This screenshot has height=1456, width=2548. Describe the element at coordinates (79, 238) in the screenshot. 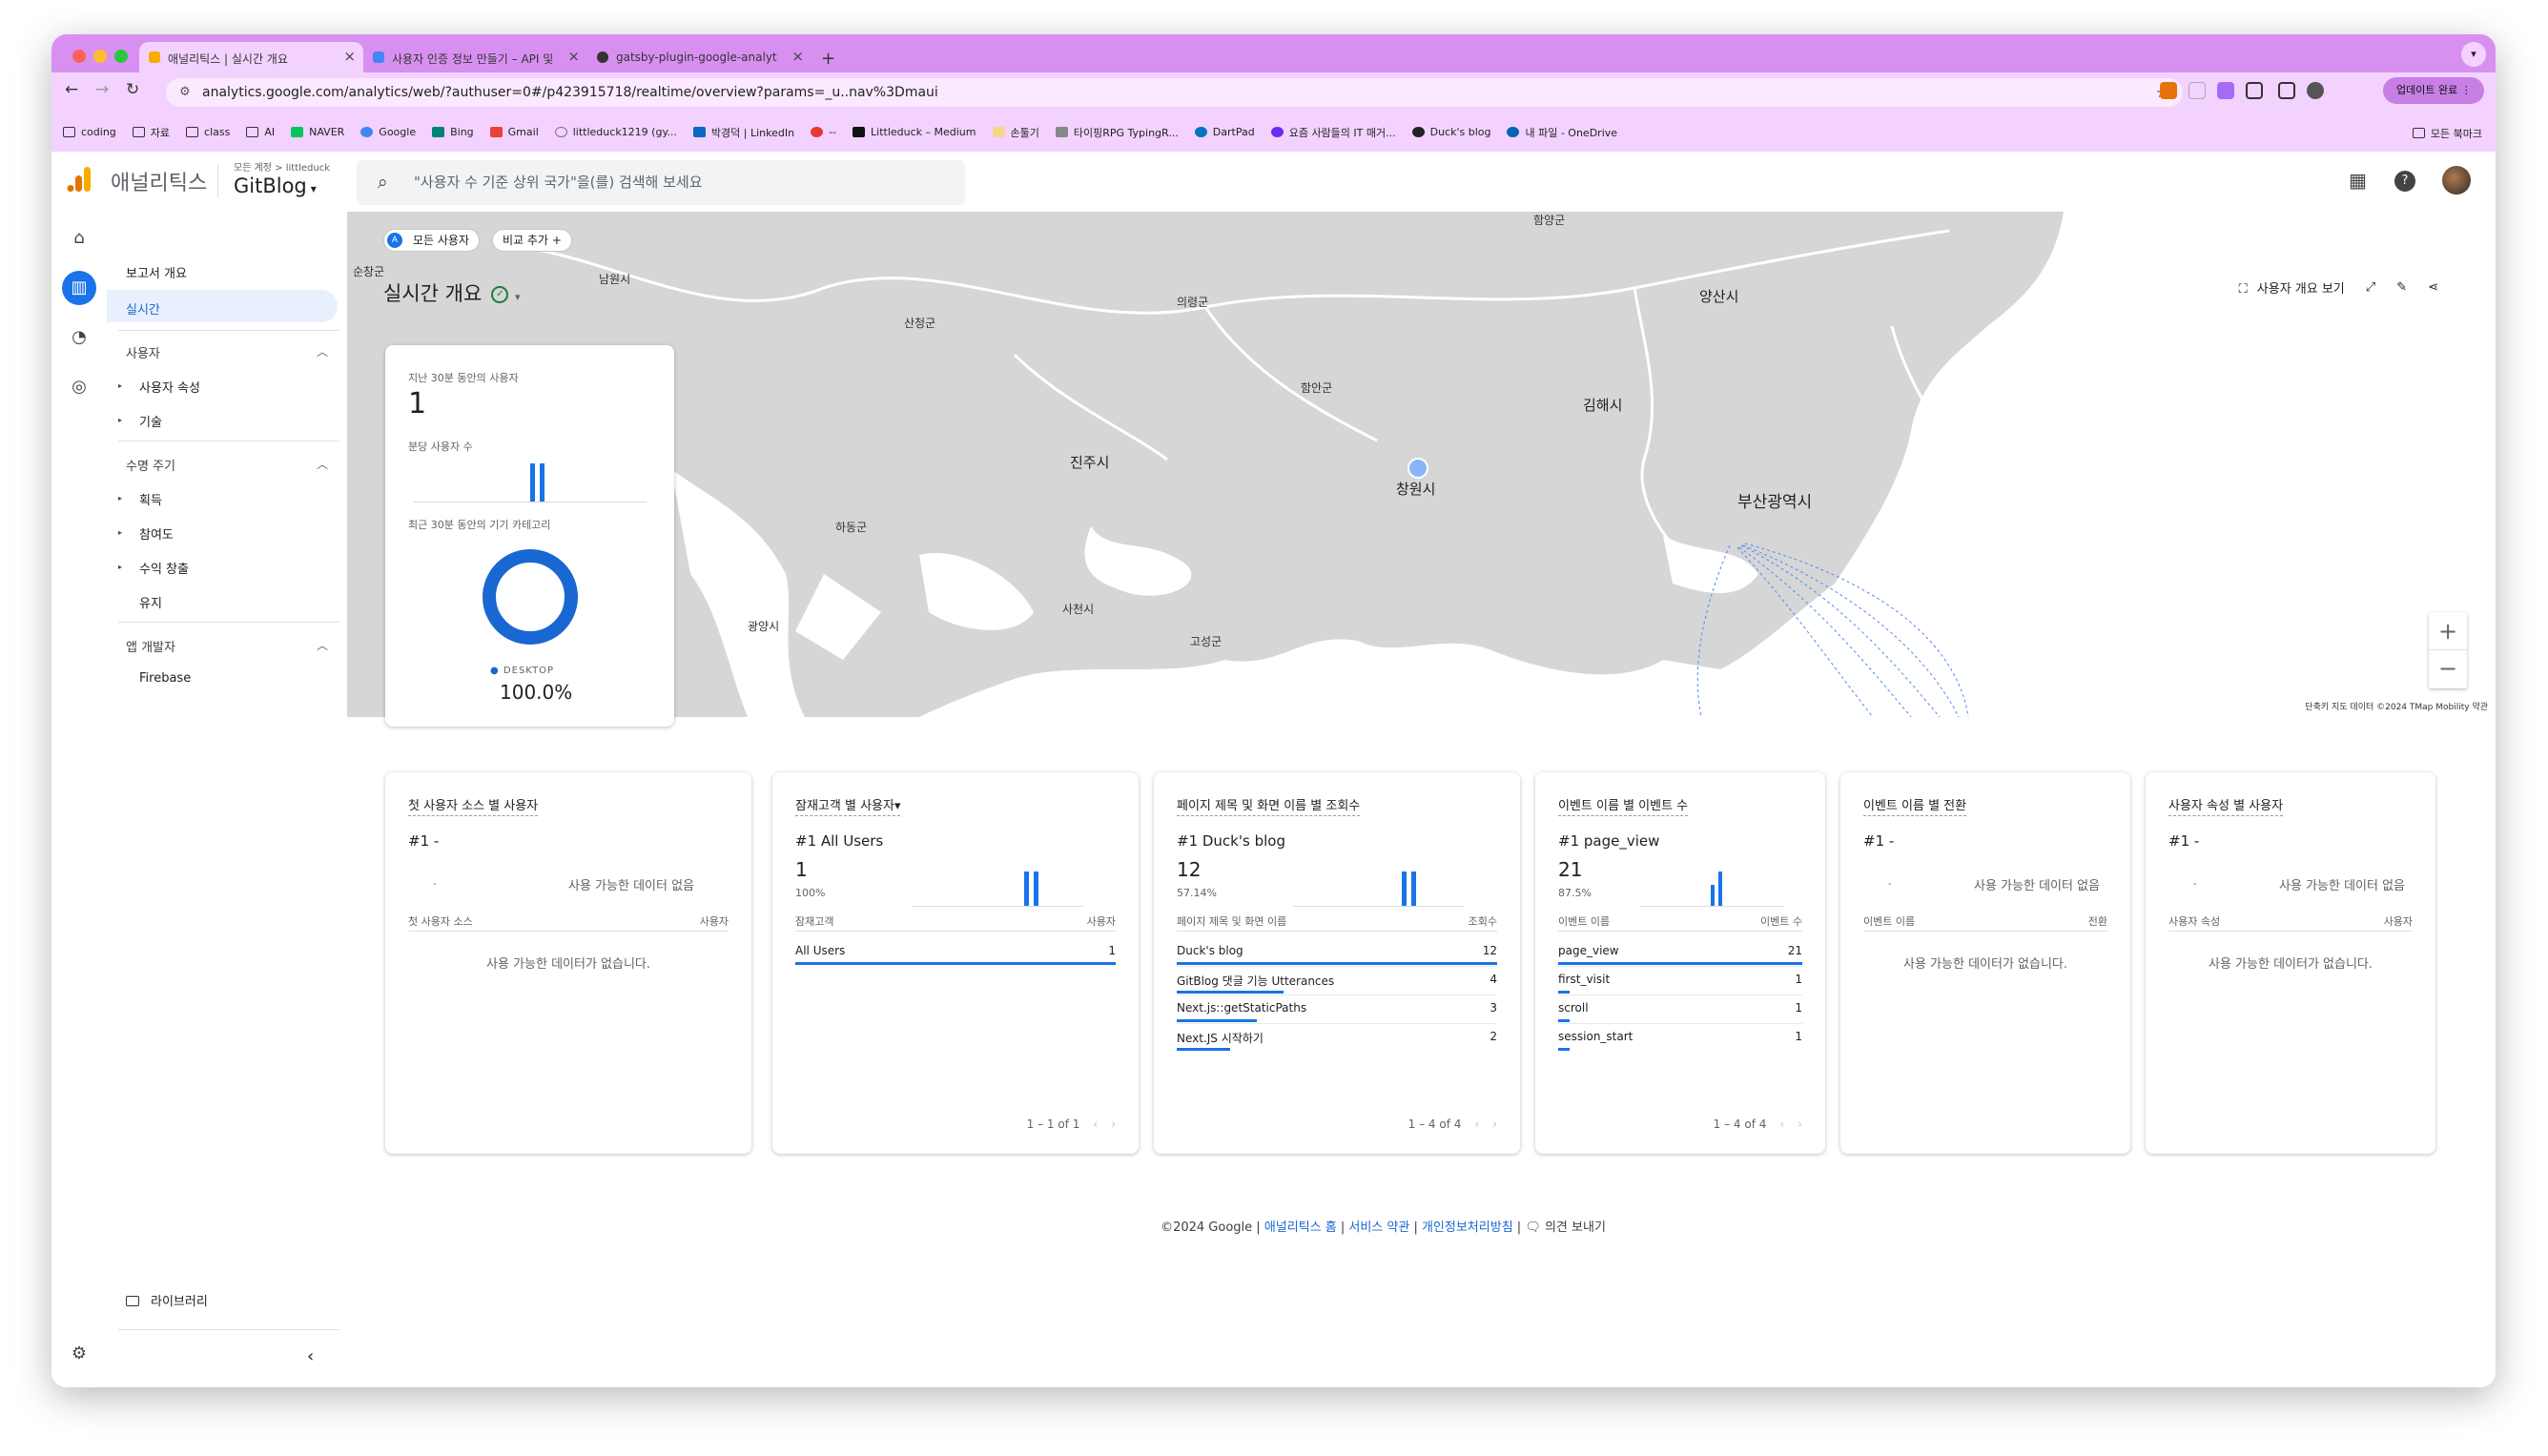

I see `home-icon: ⌂` at that location.